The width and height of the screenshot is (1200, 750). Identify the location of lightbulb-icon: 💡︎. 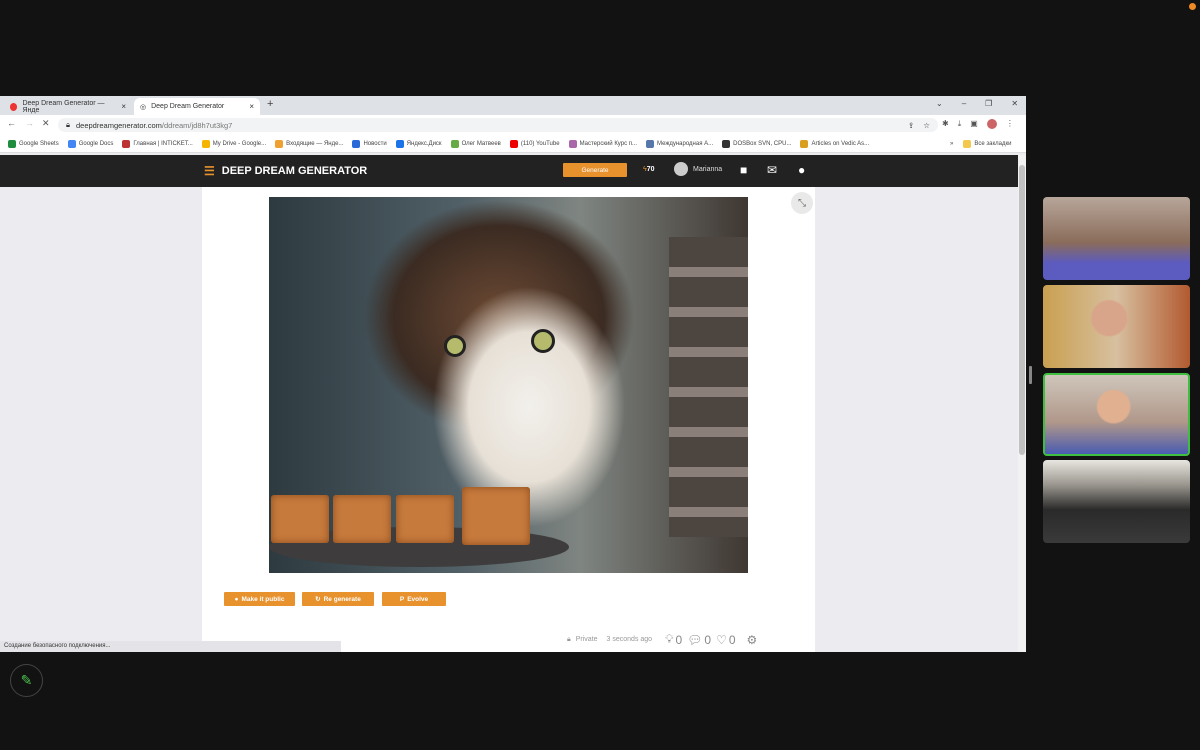
(669, 639).